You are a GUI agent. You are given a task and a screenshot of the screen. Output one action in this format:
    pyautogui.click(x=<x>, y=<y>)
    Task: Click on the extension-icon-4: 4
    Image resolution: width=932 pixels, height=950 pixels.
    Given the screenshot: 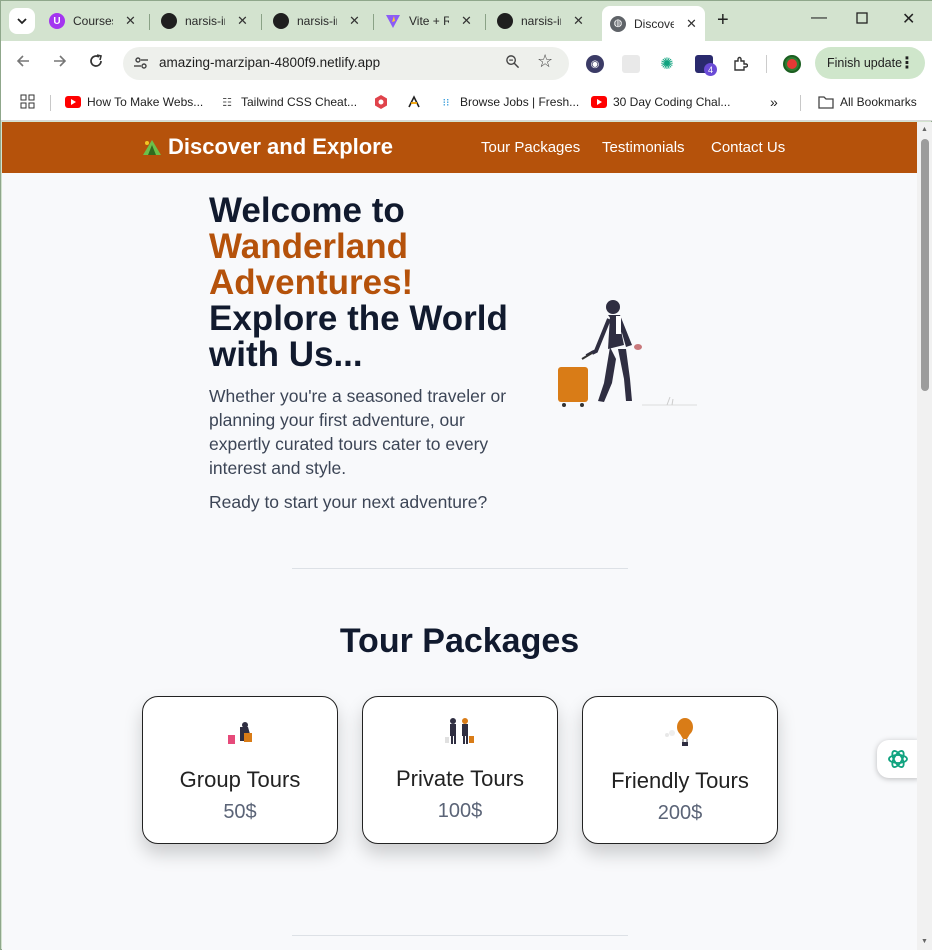 What is the action you would take?
    pyautogui.click(x=706, y=65)
    